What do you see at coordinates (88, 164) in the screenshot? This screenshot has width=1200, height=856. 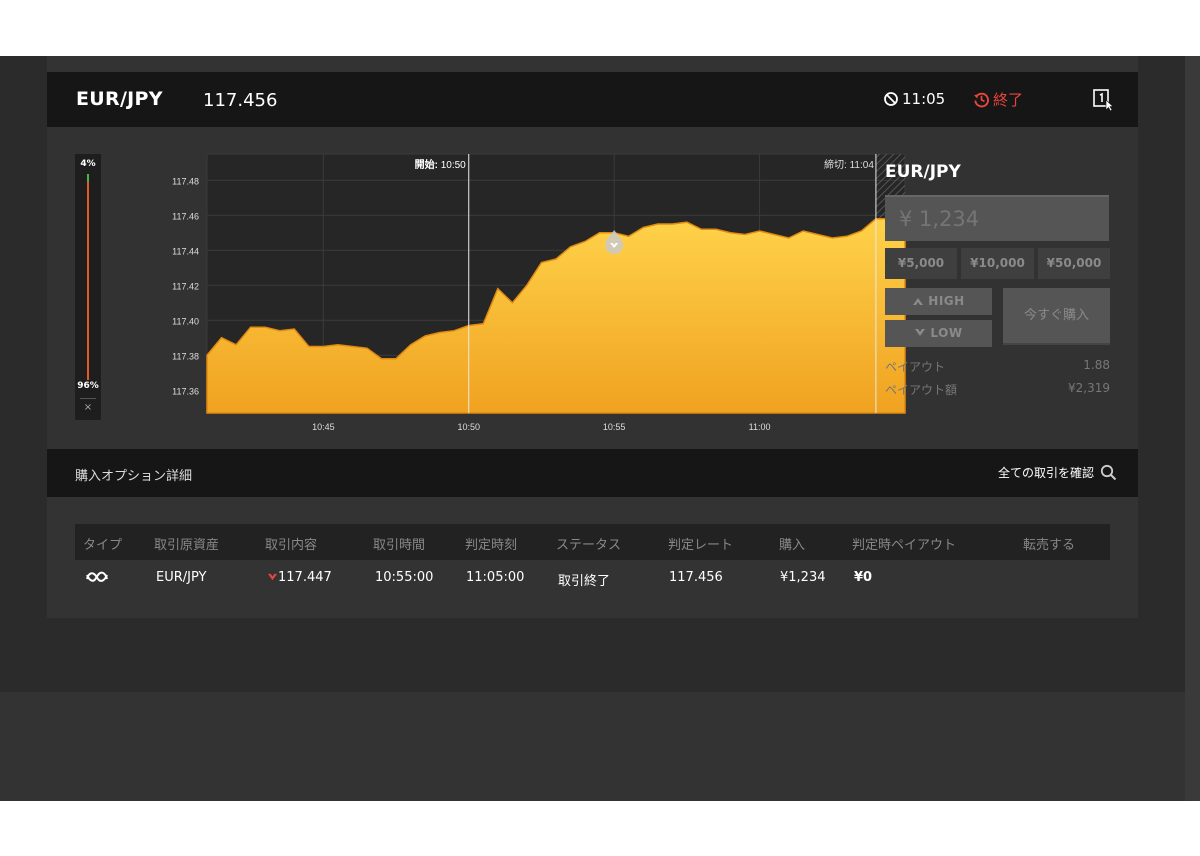 I see `high-ratio: 4%` at bounding box center [88, 164].